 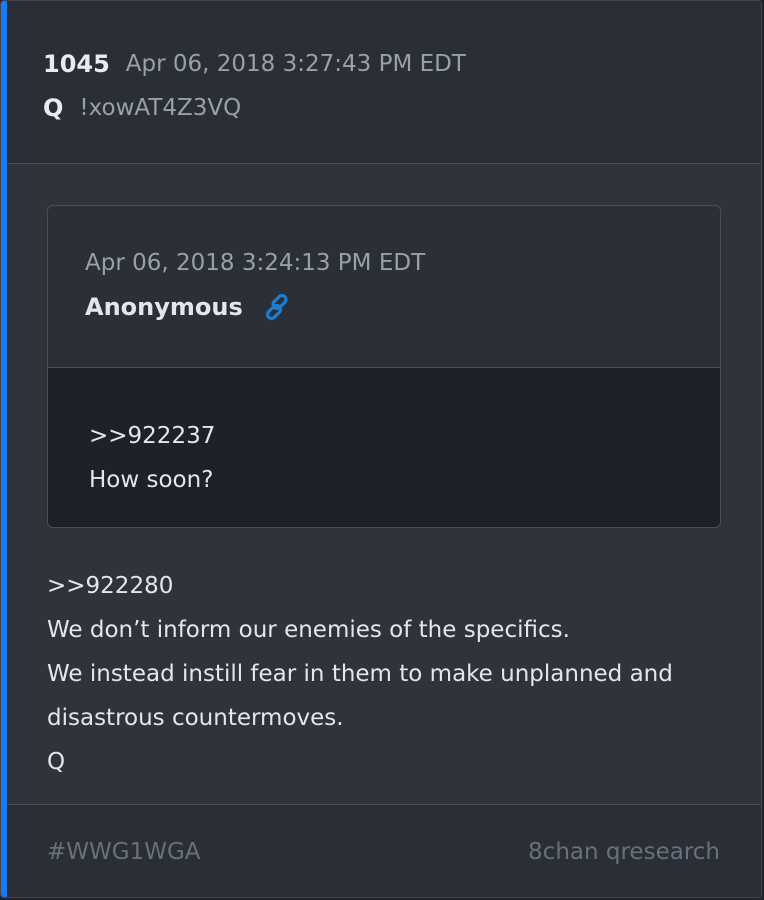 I want to click on quoted-post-text-line: How soon?, so click(x=151, y=480).